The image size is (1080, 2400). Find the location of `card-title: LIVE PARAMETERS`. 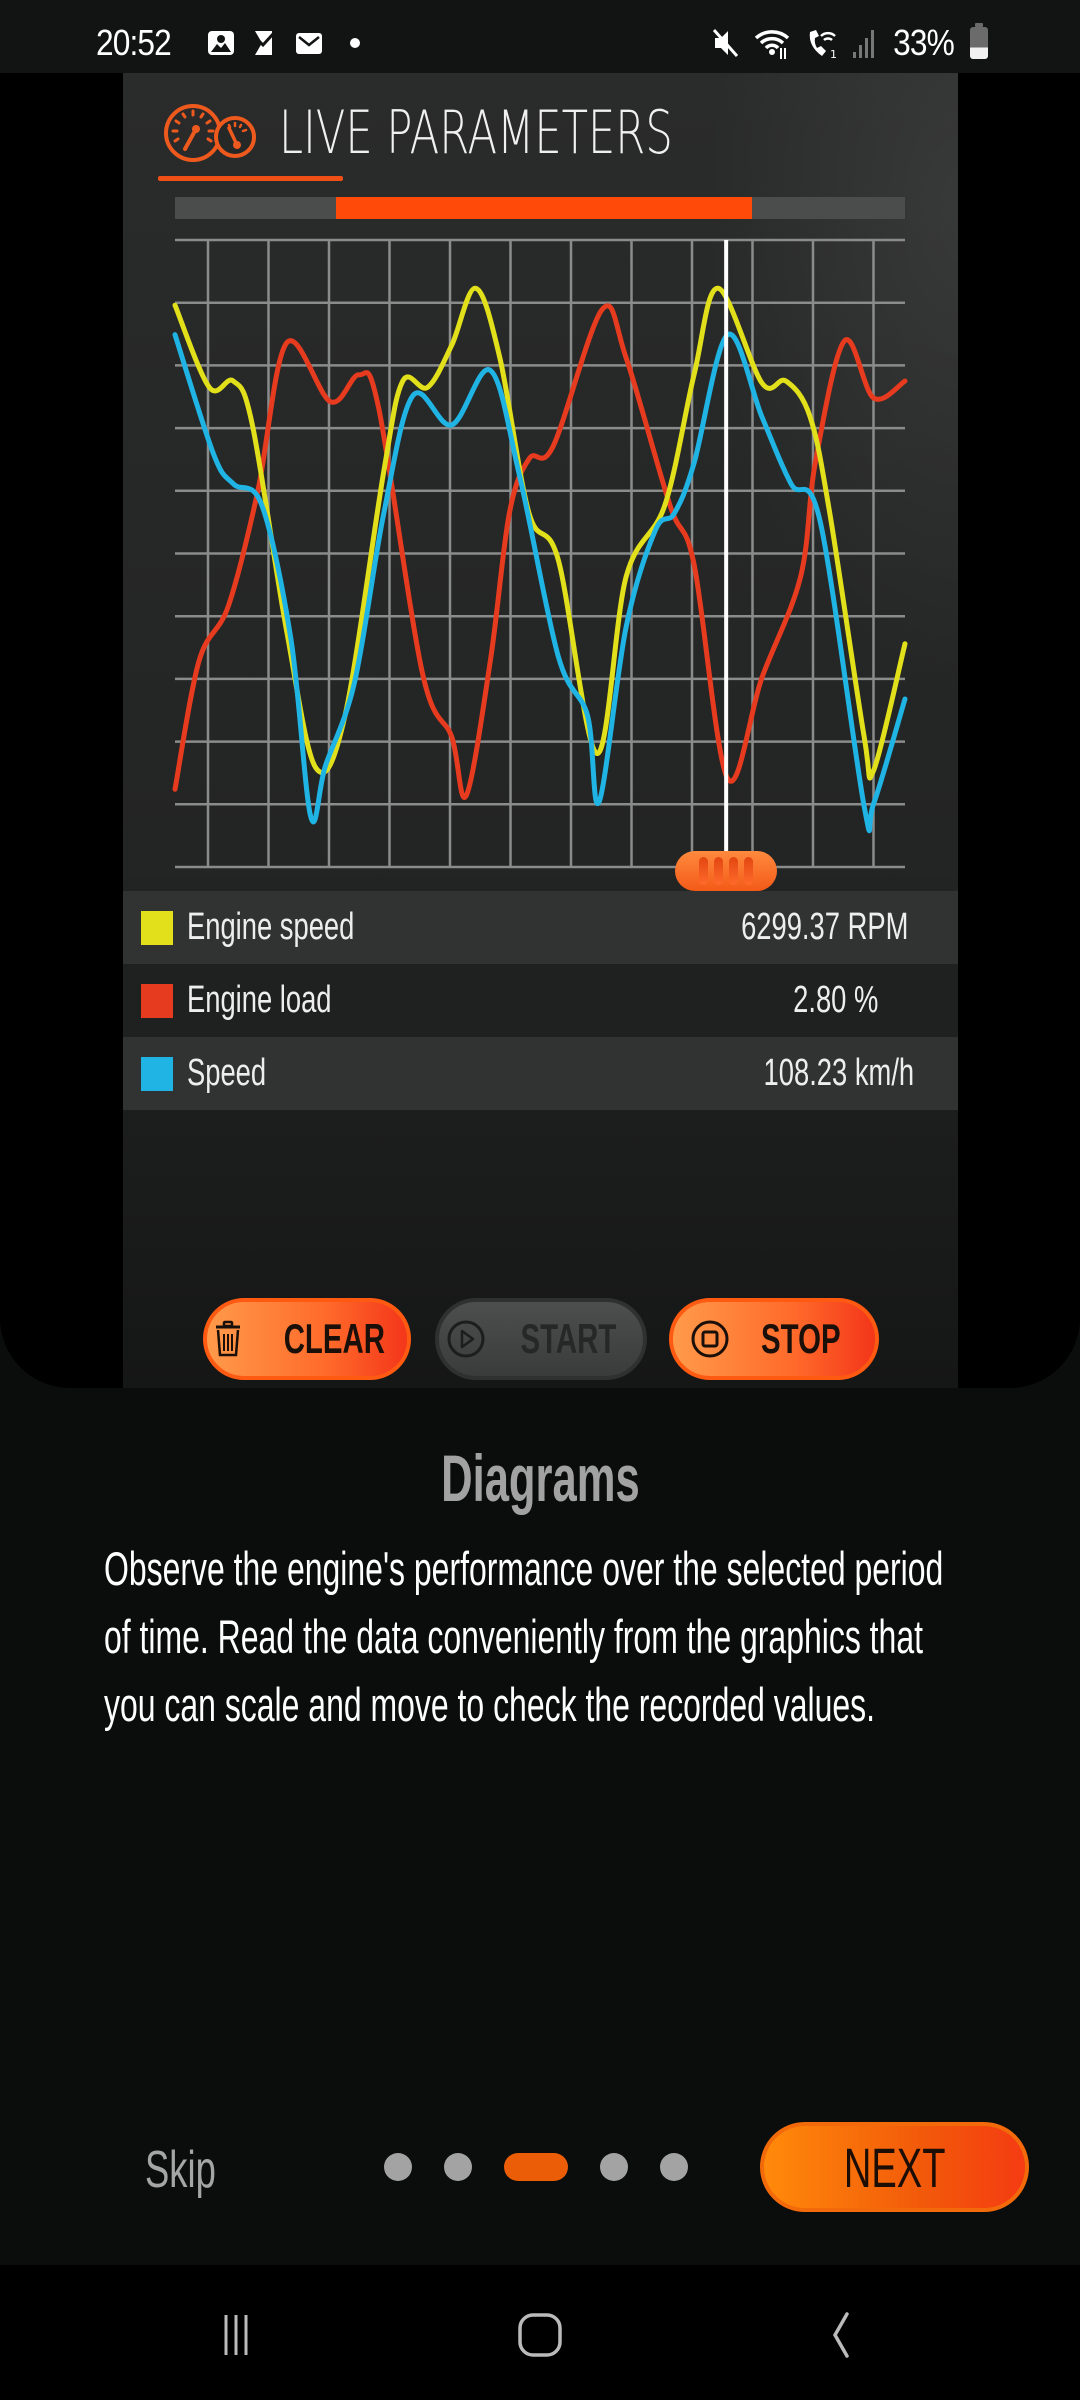

card-title: LIVE PARAMETERS is located at coordinates (476, 133).